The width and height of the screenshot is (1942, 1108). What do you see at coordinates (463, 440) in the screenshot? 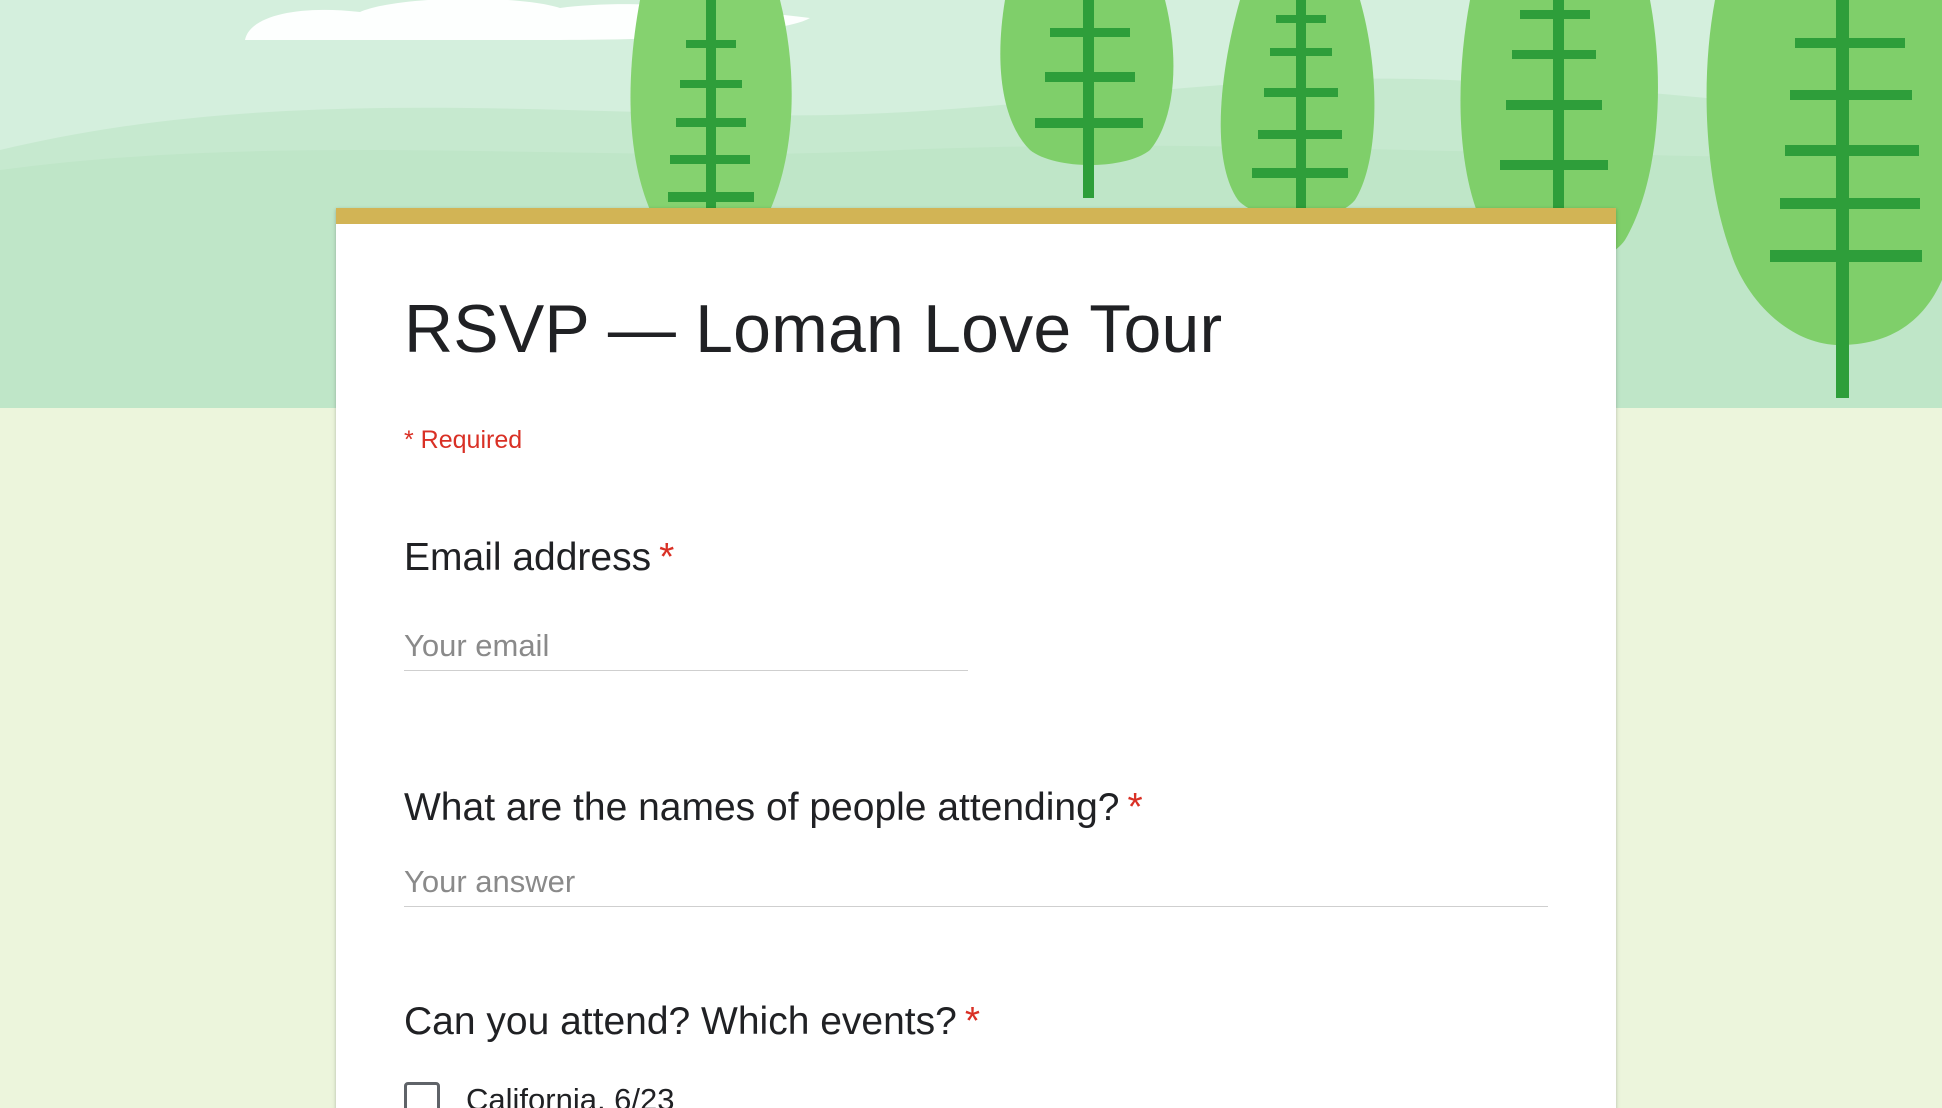
I see `required-note: * Required` at bounding box center [463, 440].